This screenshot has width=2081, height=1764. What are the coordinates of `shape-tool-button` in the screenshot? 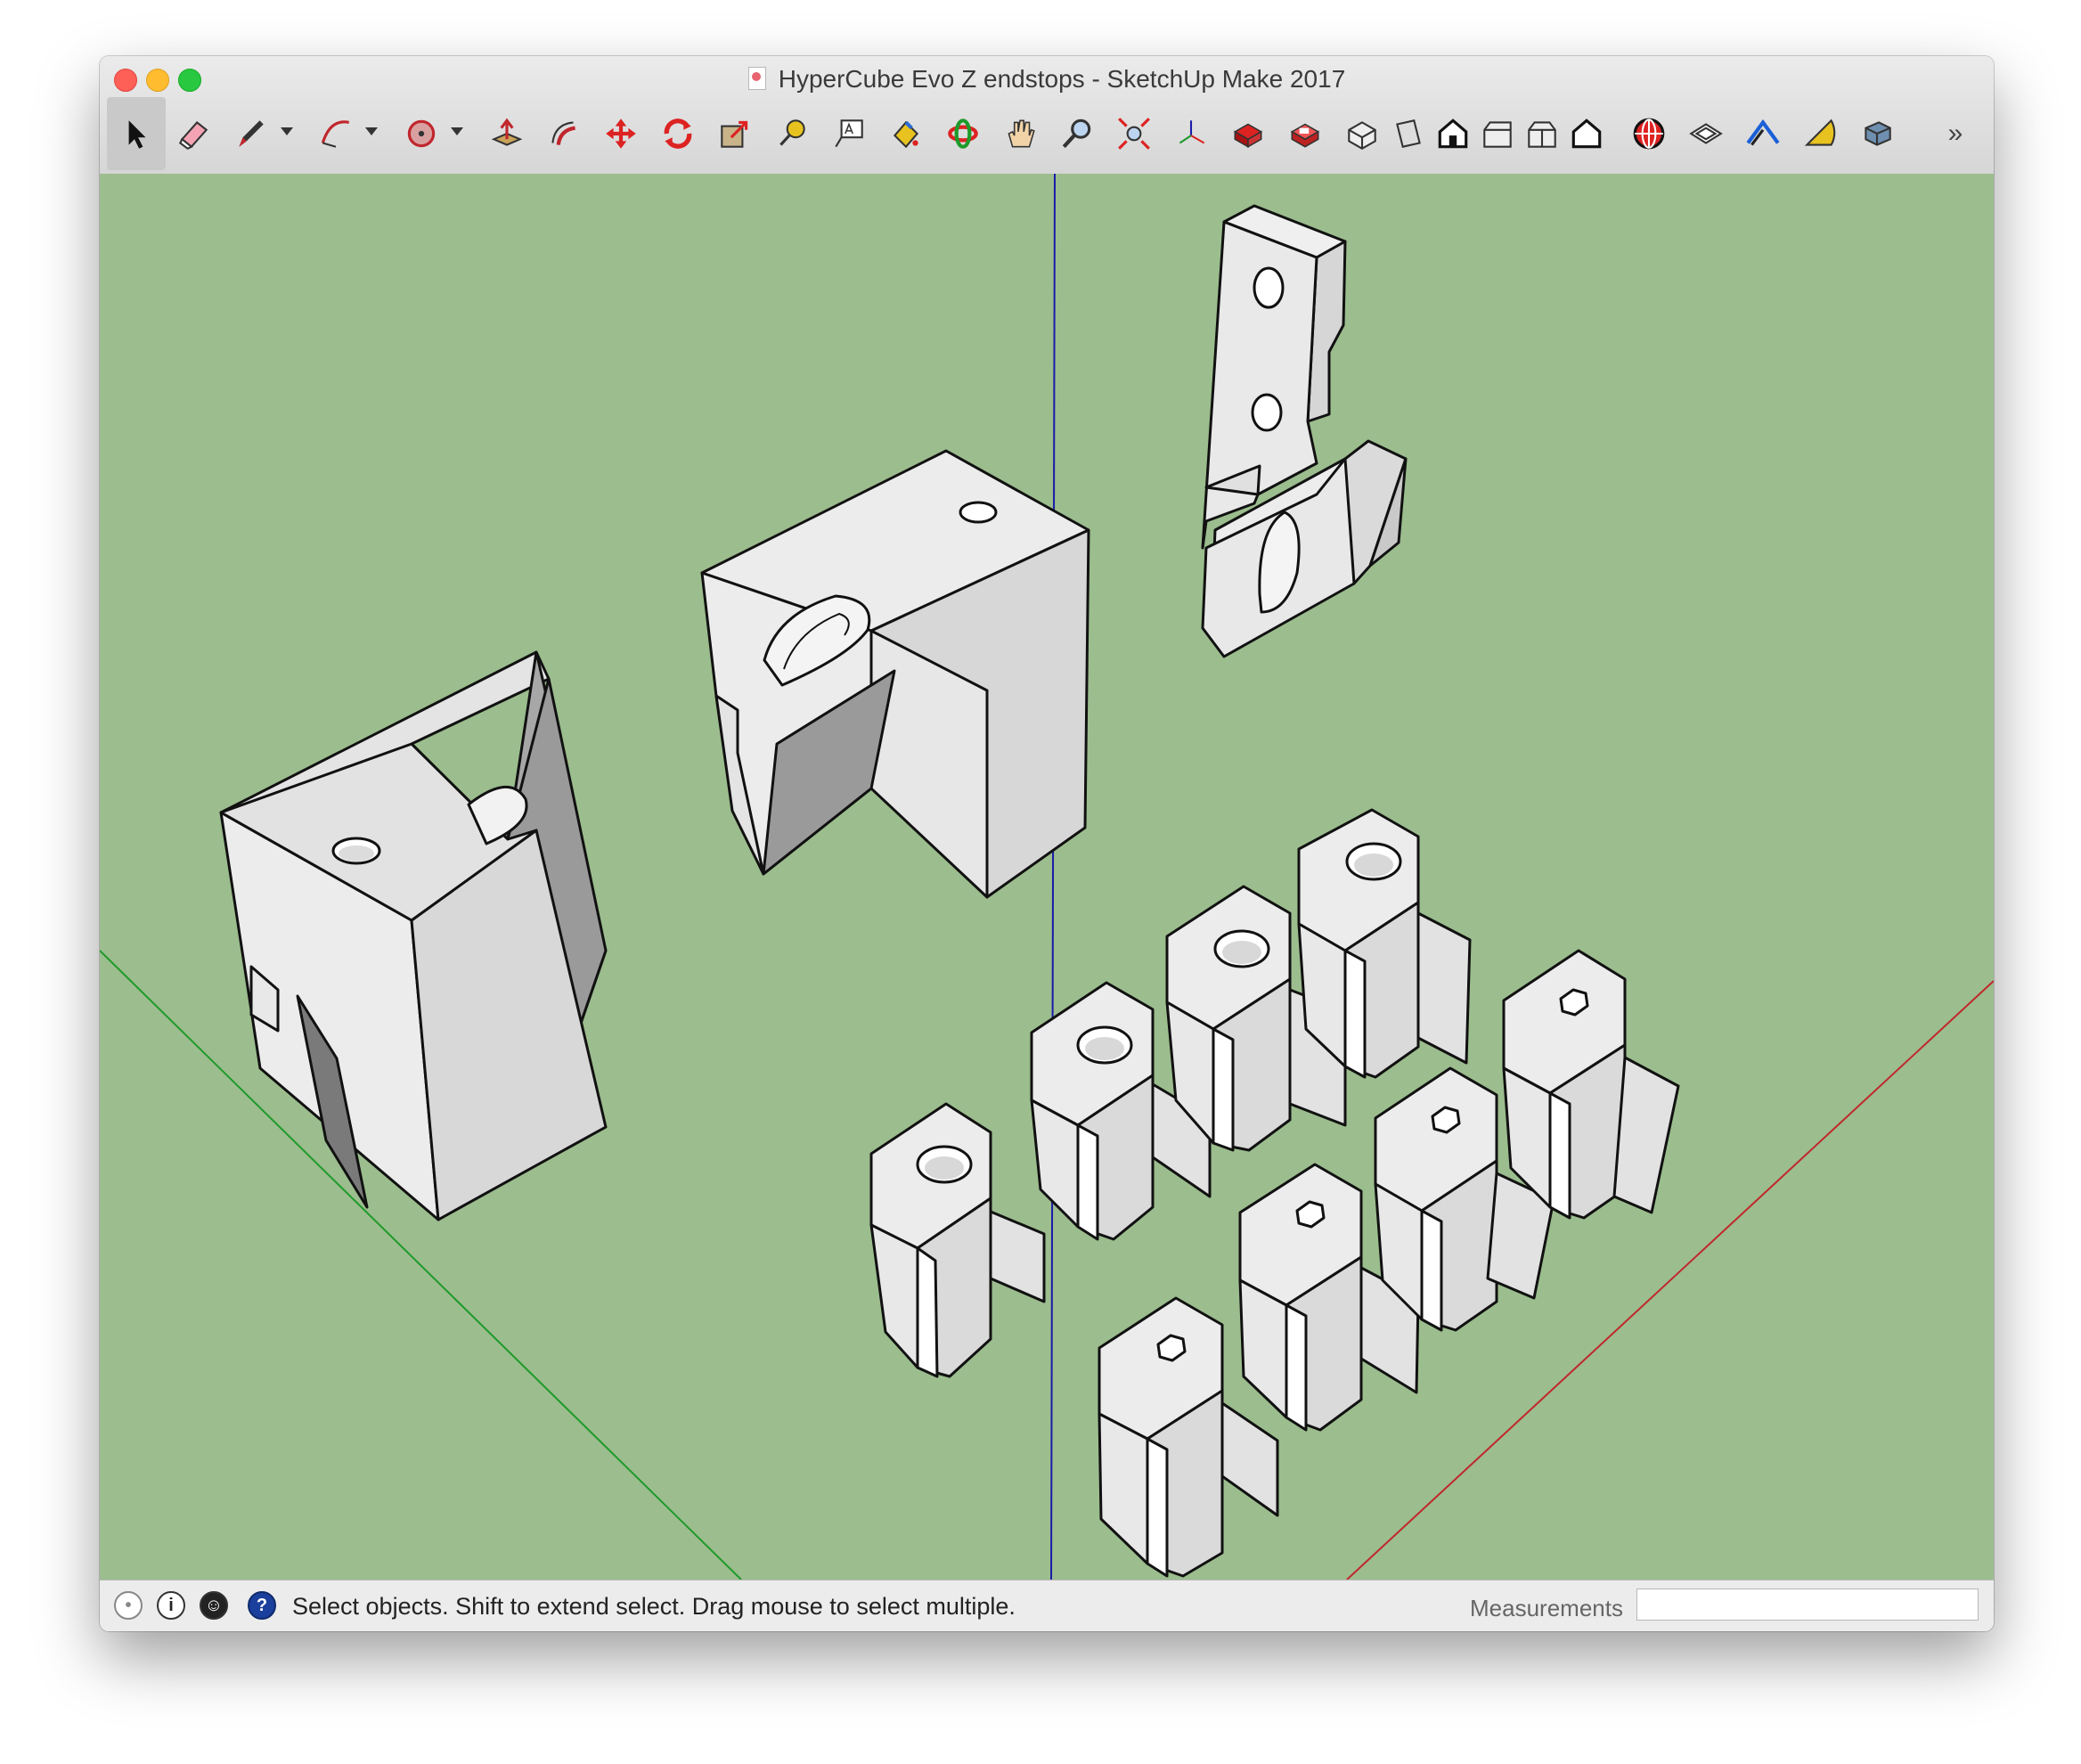 It's located at (421, 133).